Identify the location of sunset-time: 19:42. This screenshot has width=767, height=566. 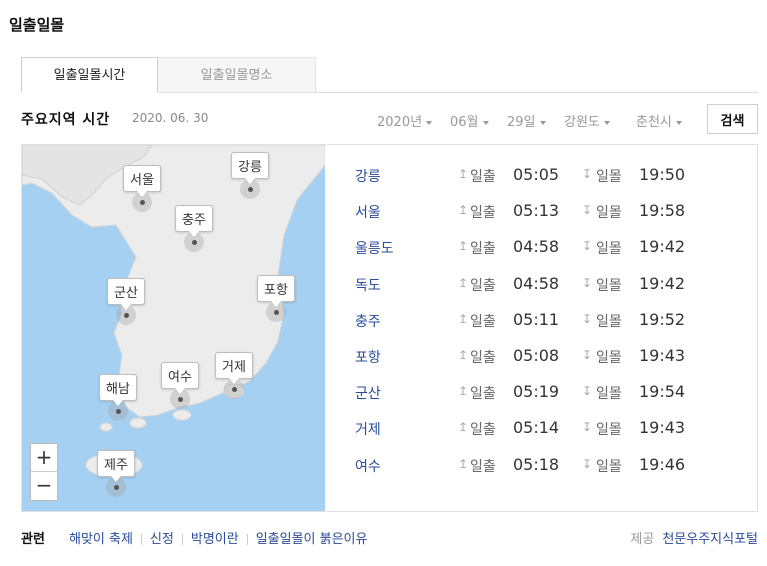
(662, 283).